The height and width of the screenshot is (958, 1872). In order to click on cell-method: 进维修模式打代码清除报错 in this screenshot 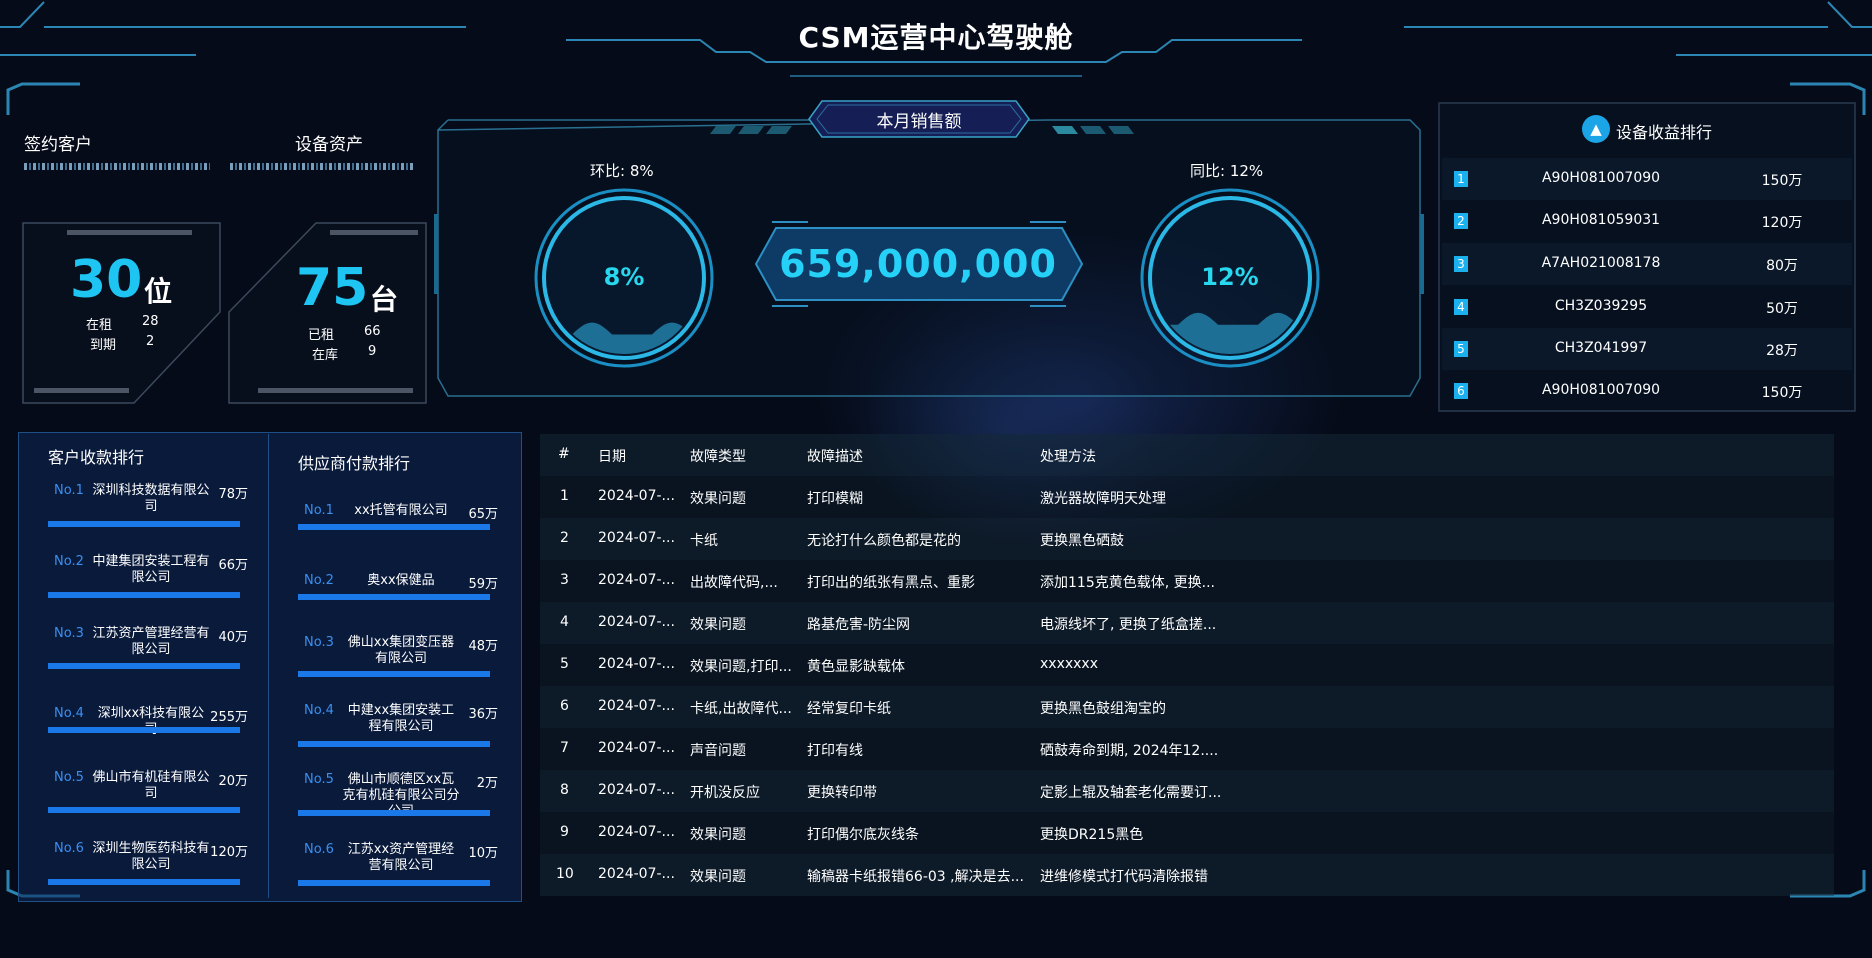, I will do `click(1124, 877)`.